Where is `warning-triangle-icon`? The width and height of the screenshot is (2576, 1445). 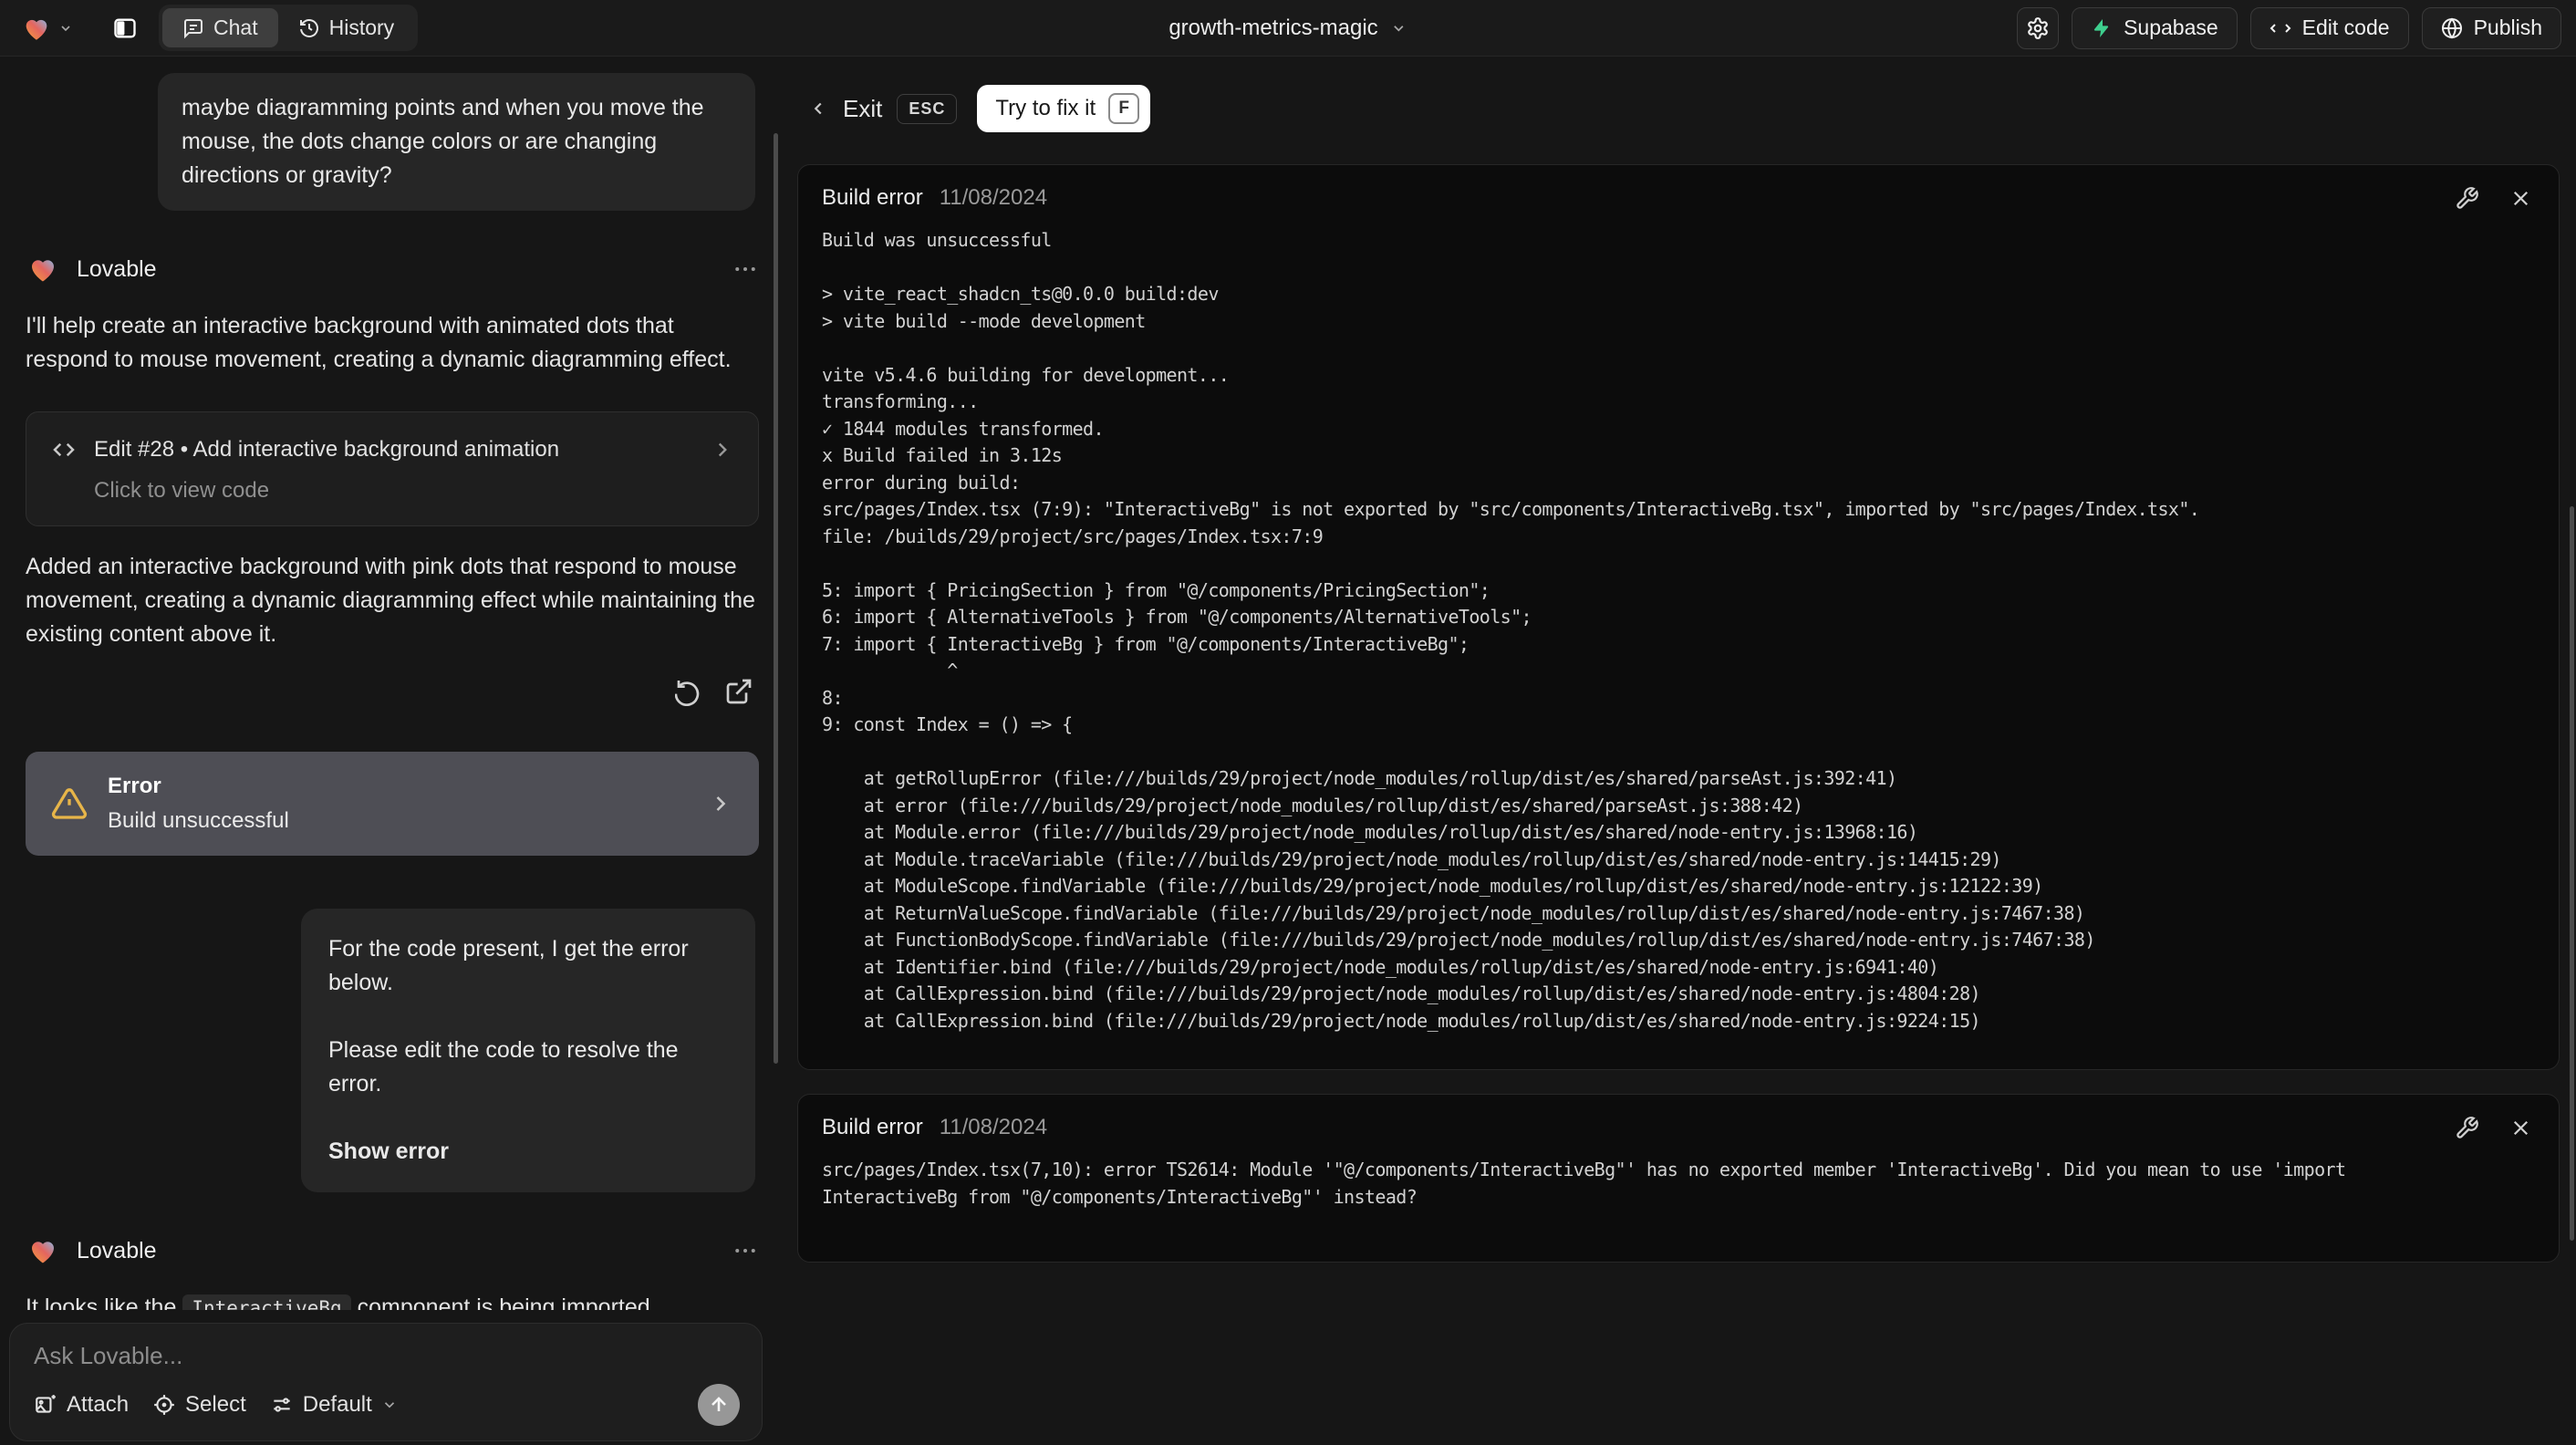 warning-triangle-icon is located at coordinates (69, 803).